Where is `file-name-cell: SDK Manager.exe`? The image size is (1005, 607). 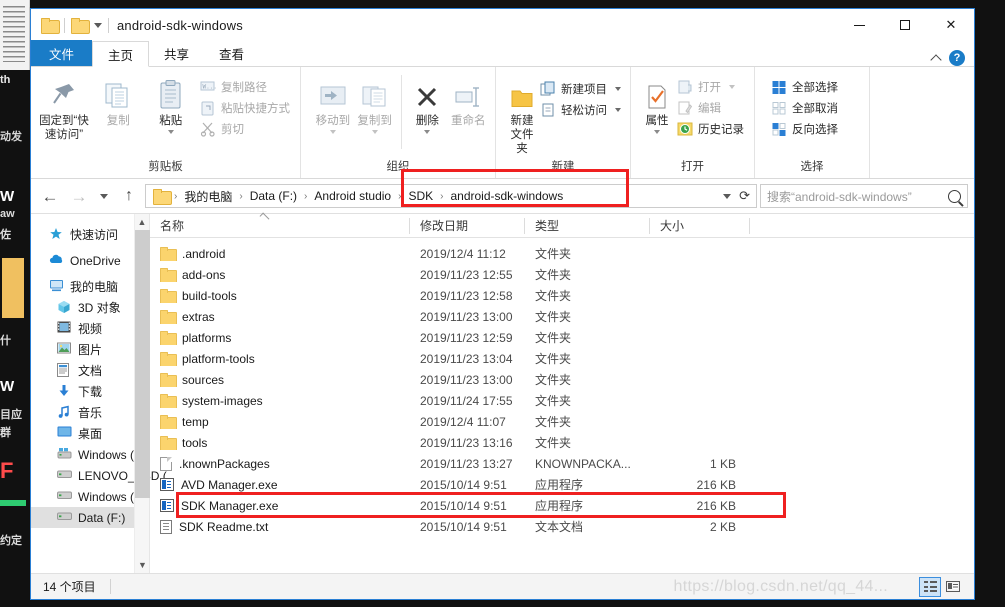
file-name-cell: SDK Manager.exe is located at coordinates (280, 506).